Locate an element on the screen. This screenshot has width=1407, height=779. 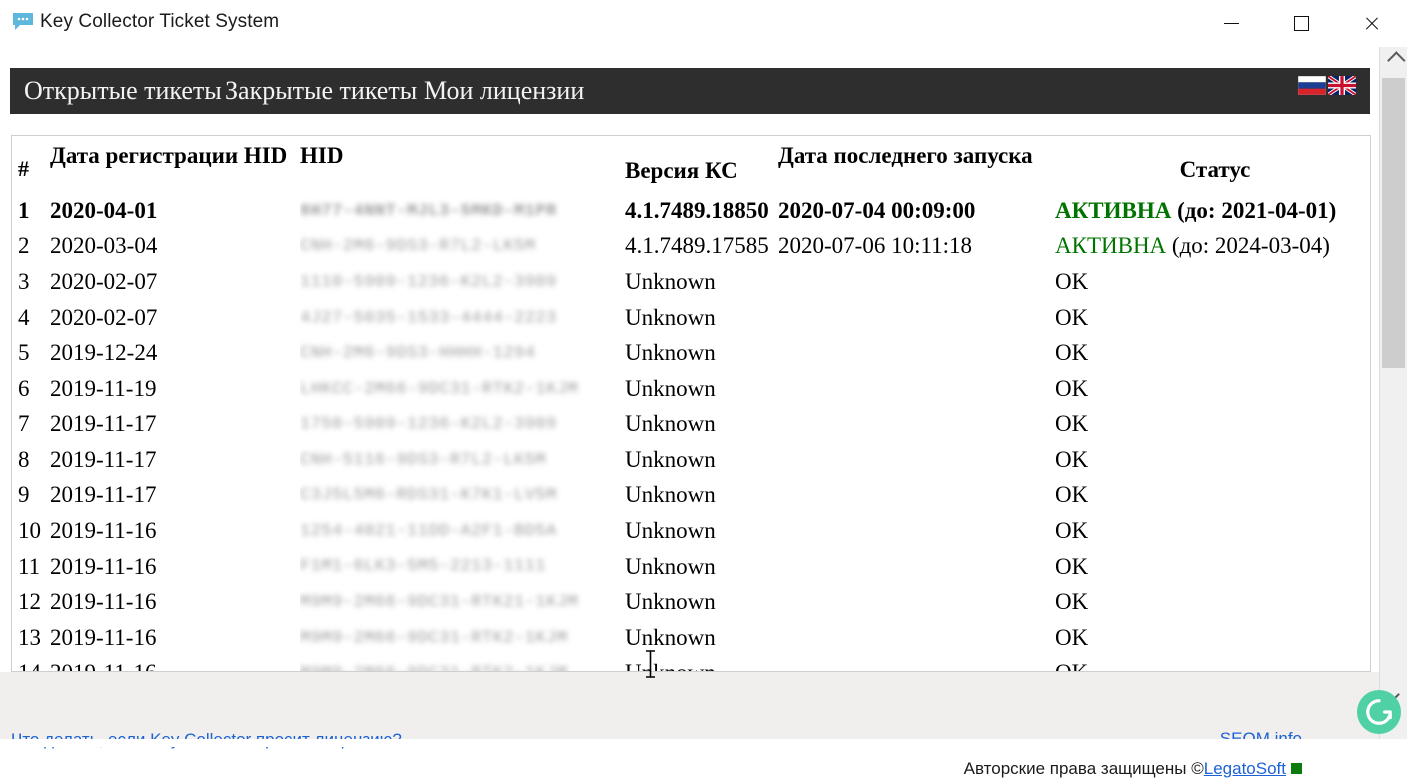
header-regdate: Дата регистрации HID is located at coordinates (175, 164).